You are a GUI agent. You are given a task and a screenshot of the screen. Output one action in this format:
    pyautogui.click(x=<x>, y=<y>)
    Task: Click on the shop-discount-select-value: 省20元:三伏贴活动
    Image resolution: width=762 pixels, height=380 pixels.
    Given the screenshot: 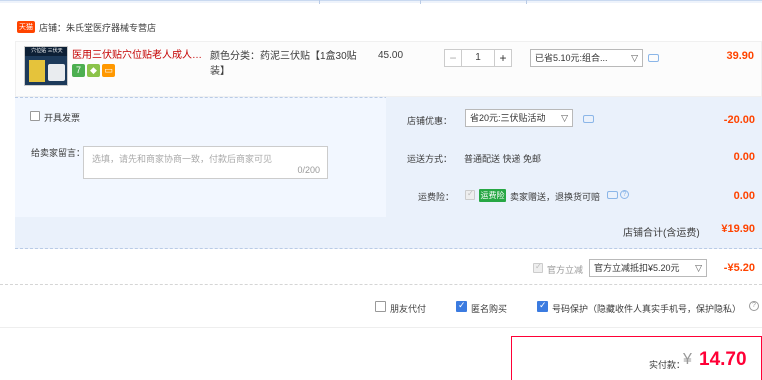 What is the action you would take?
    pyautogui.click(x=508, y=118)
    